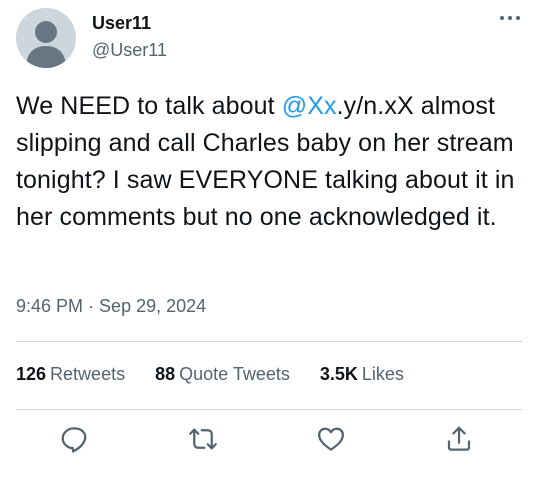 This screenshot has height=485, width=540. What do you see at coordinates (270, 442) in the screenshot?
I see `action-bar` at bounding box center [270, 442].